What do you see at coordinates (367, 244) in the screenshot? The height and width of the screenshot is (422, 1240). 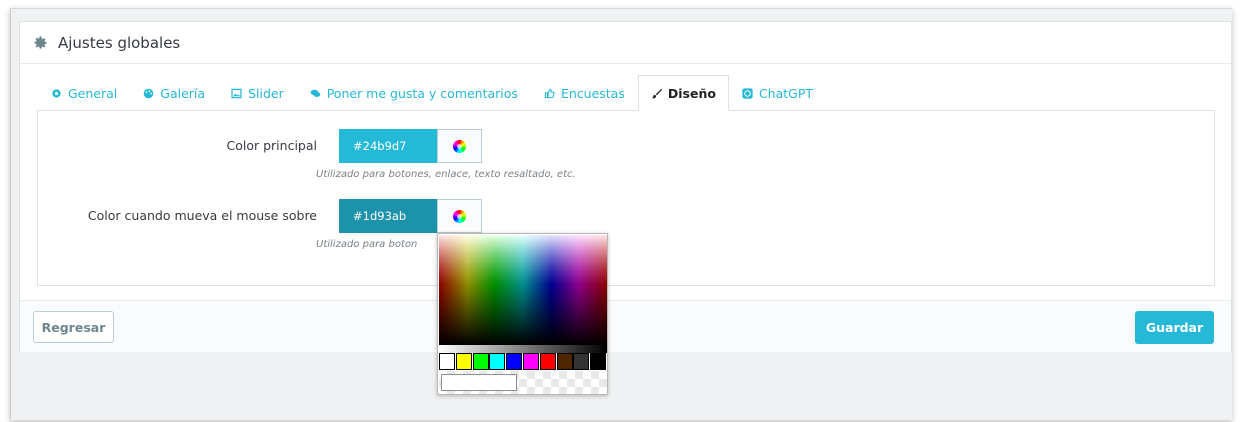 I see `hover-color-help: Utilizado para boton` at bounding box center [367, 244].